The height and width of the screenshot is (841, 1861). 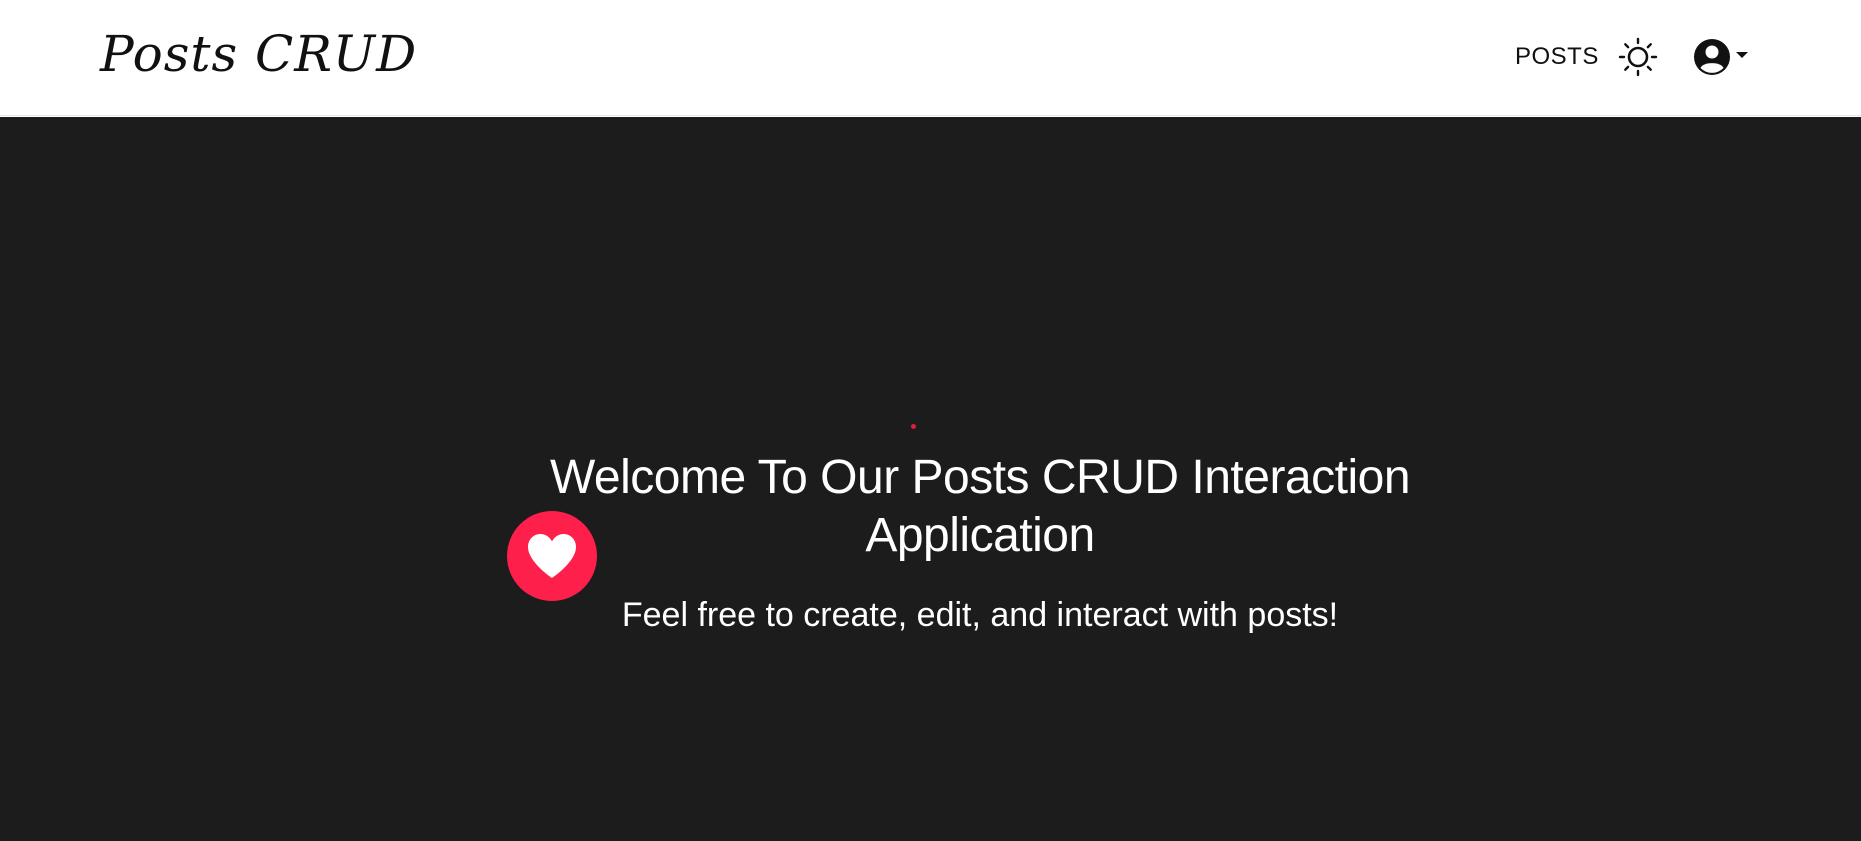 I want to click on caret-down-icon, so click(x=1742, y=55).